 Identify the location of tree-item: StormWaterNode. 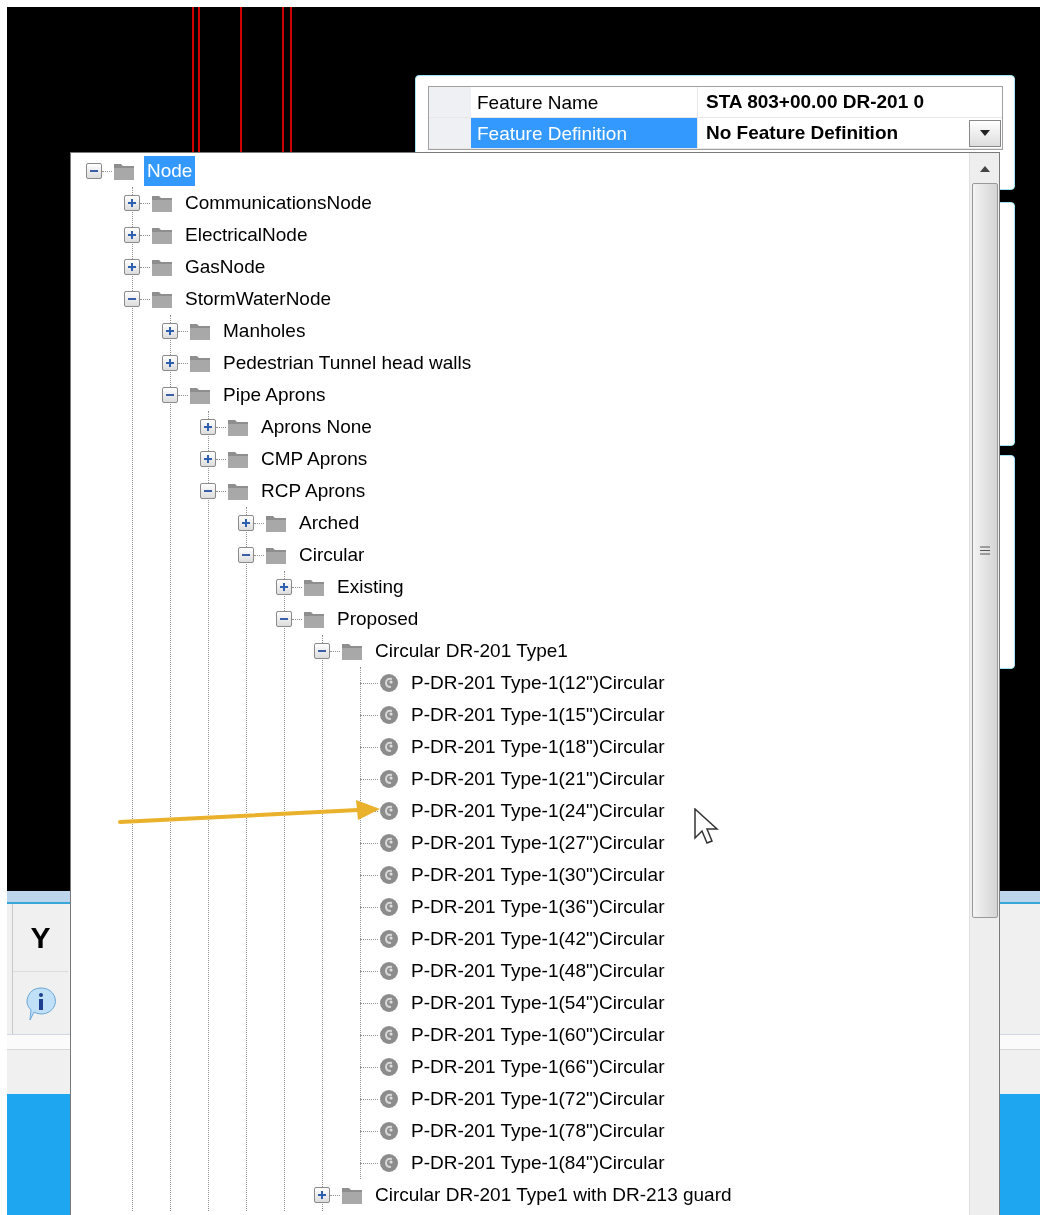
(258, 299).